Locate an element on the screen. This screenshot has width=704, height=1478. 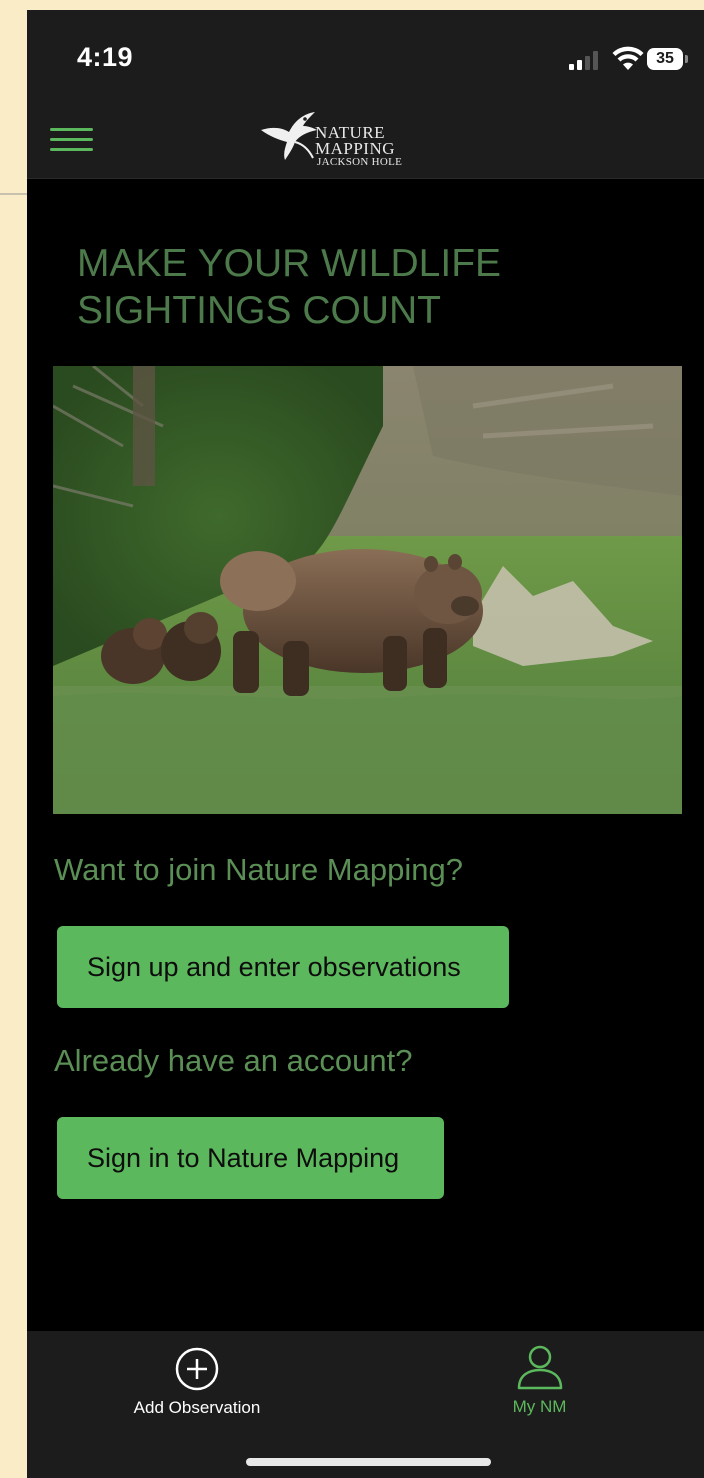
account-question: Already have an account? is located at coordinates (233, 1060).